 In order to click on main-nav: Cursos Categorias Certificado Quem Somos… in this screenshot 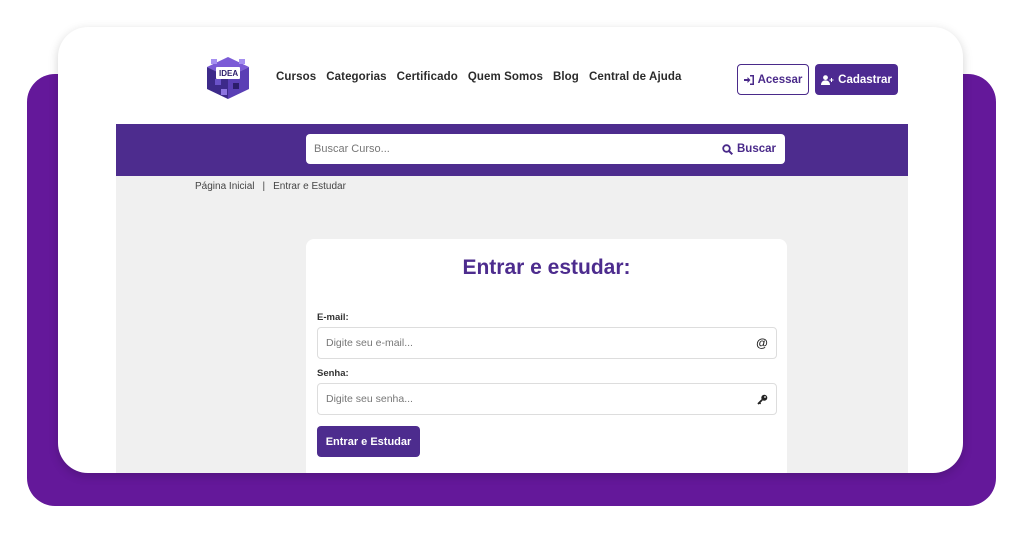, I will do `click(479, 77)`.